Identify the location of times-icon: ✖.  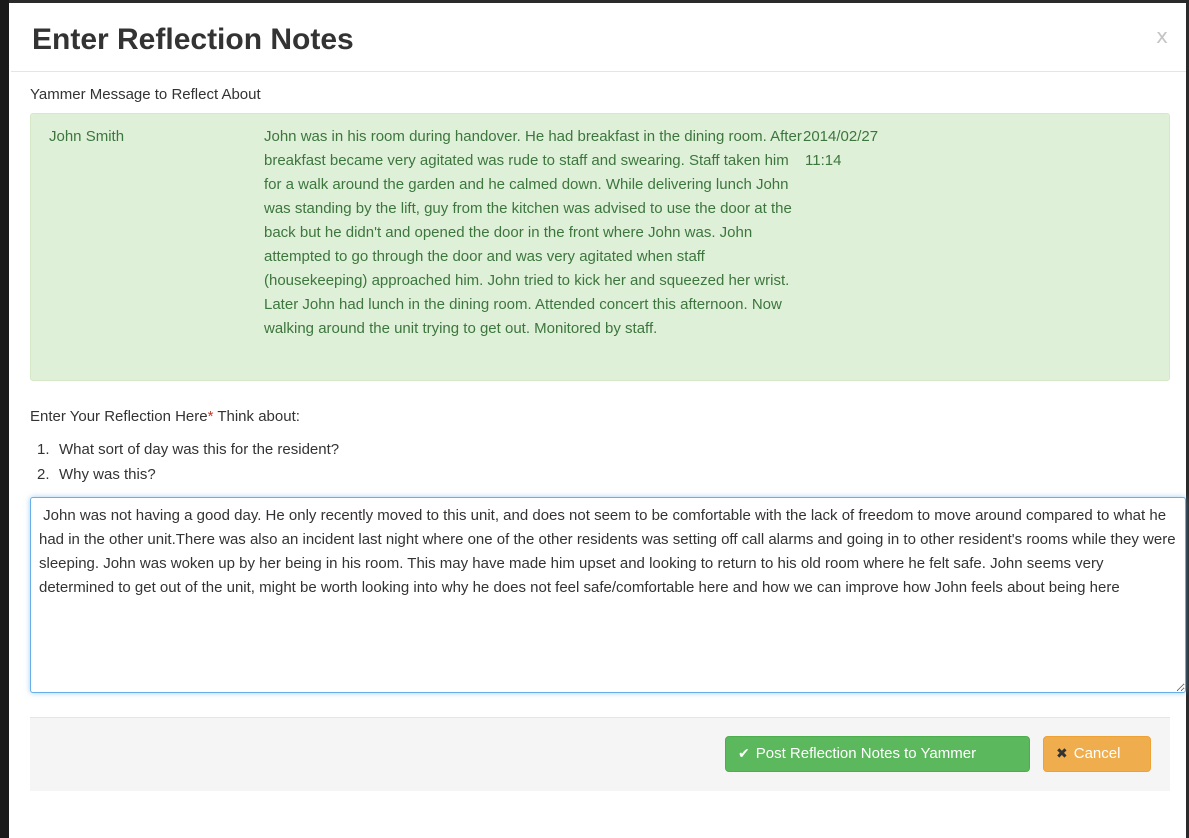
(1062, 754).